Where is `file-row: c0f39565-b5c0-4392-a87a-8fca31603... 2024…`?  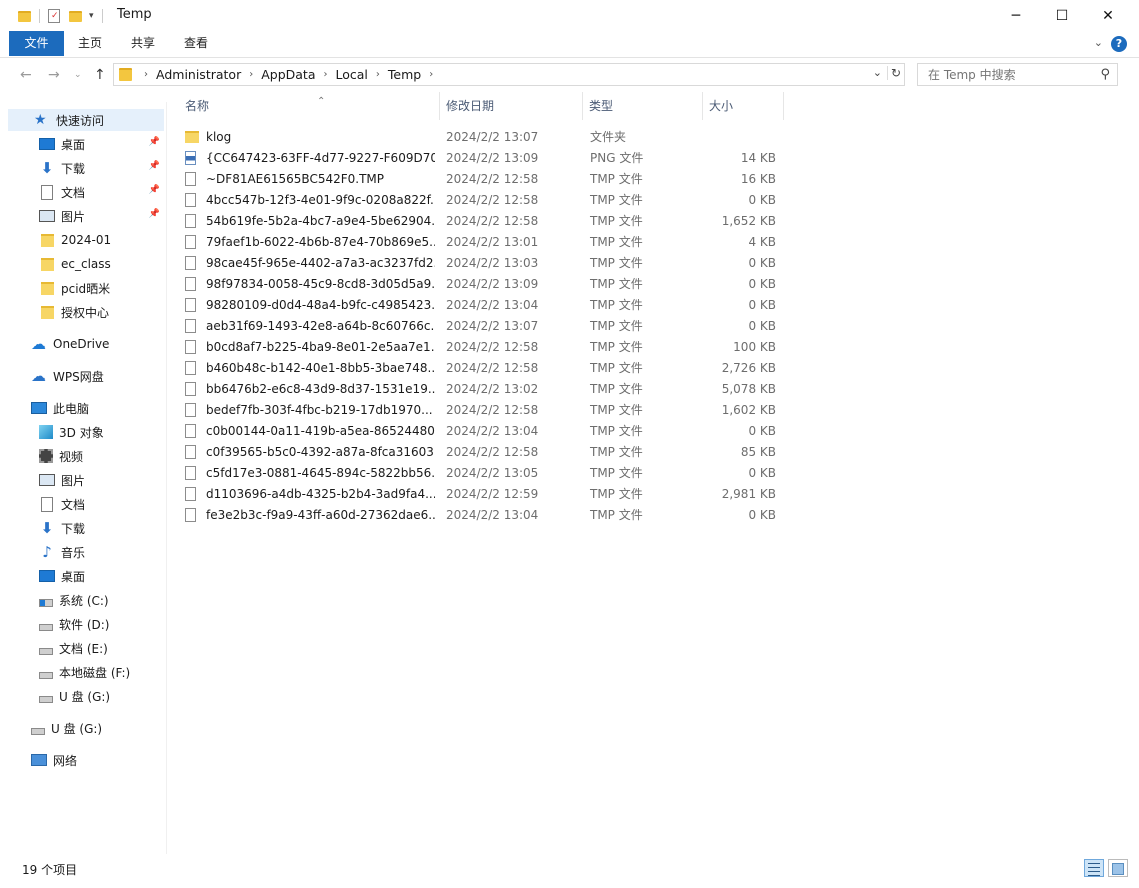
file-row: c0f39565-b5c0-4392-a87a-8fca31603... 2024… is located at coordinates (477, 451).